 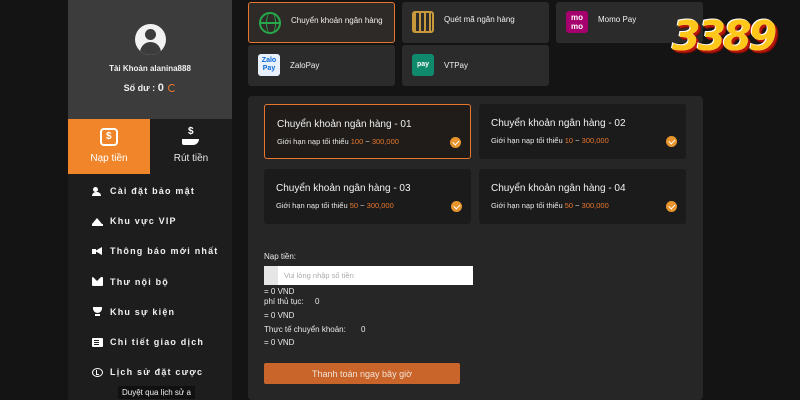 What do you see at coordinates (139, 88) in the screenshot?
I see `balance-label: Số dư :` at bounding box center [139, 88].